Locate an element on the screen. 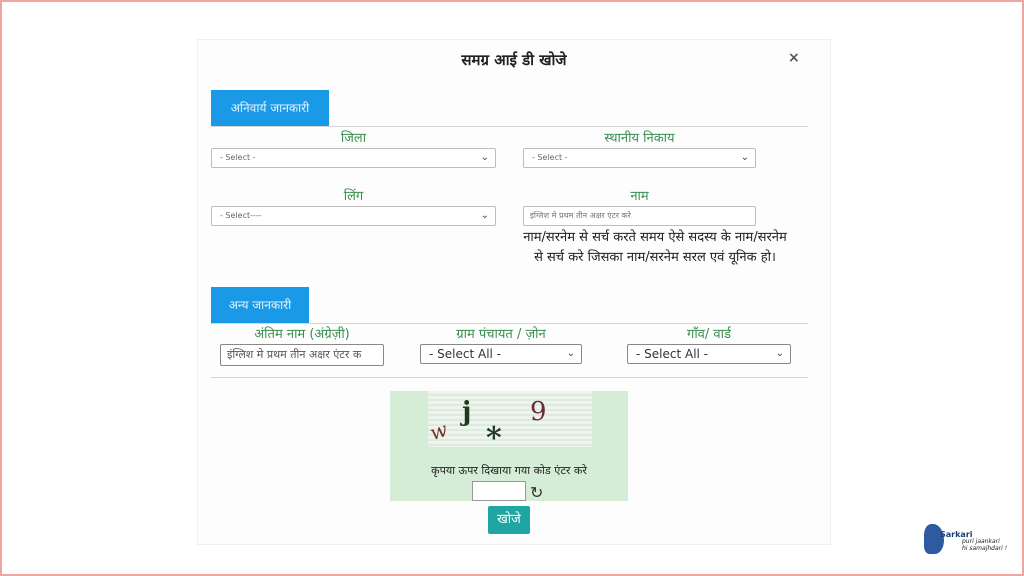  name-input: इंग्लिश मे प्रथम तीन अक्षर एंटर करे is located at coordinates (639, 216).